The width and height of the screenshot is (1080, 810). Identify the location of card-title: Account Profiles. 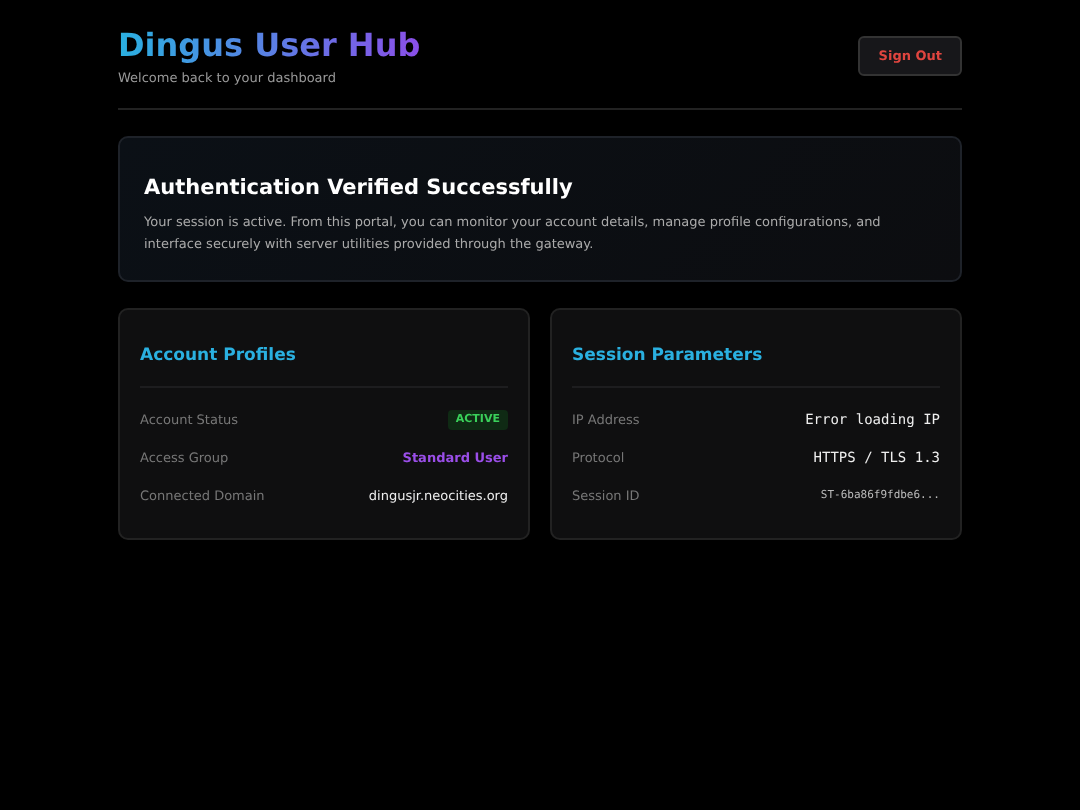
(218, 356).